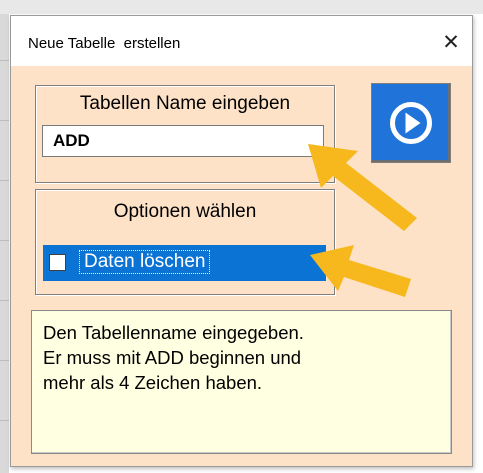 This screenshot has width=483, height=473. I want to click on play-circle-icon, so click(411, 123).